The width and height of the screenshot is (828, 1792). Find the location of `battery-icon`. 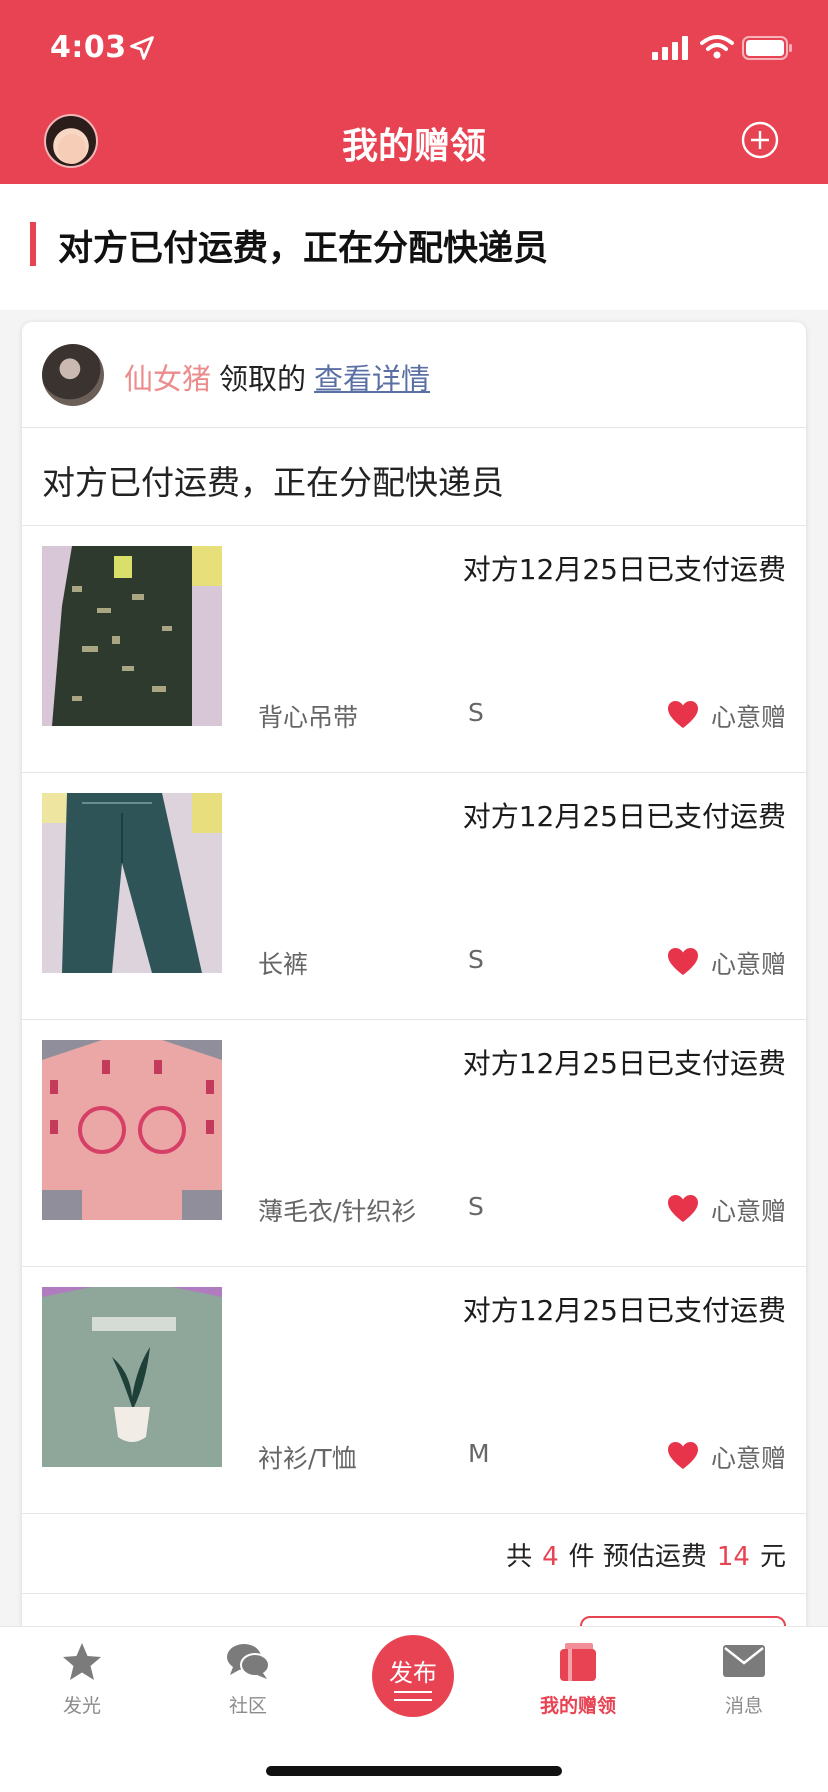

battery-icon is located at coordinates (767, 48).